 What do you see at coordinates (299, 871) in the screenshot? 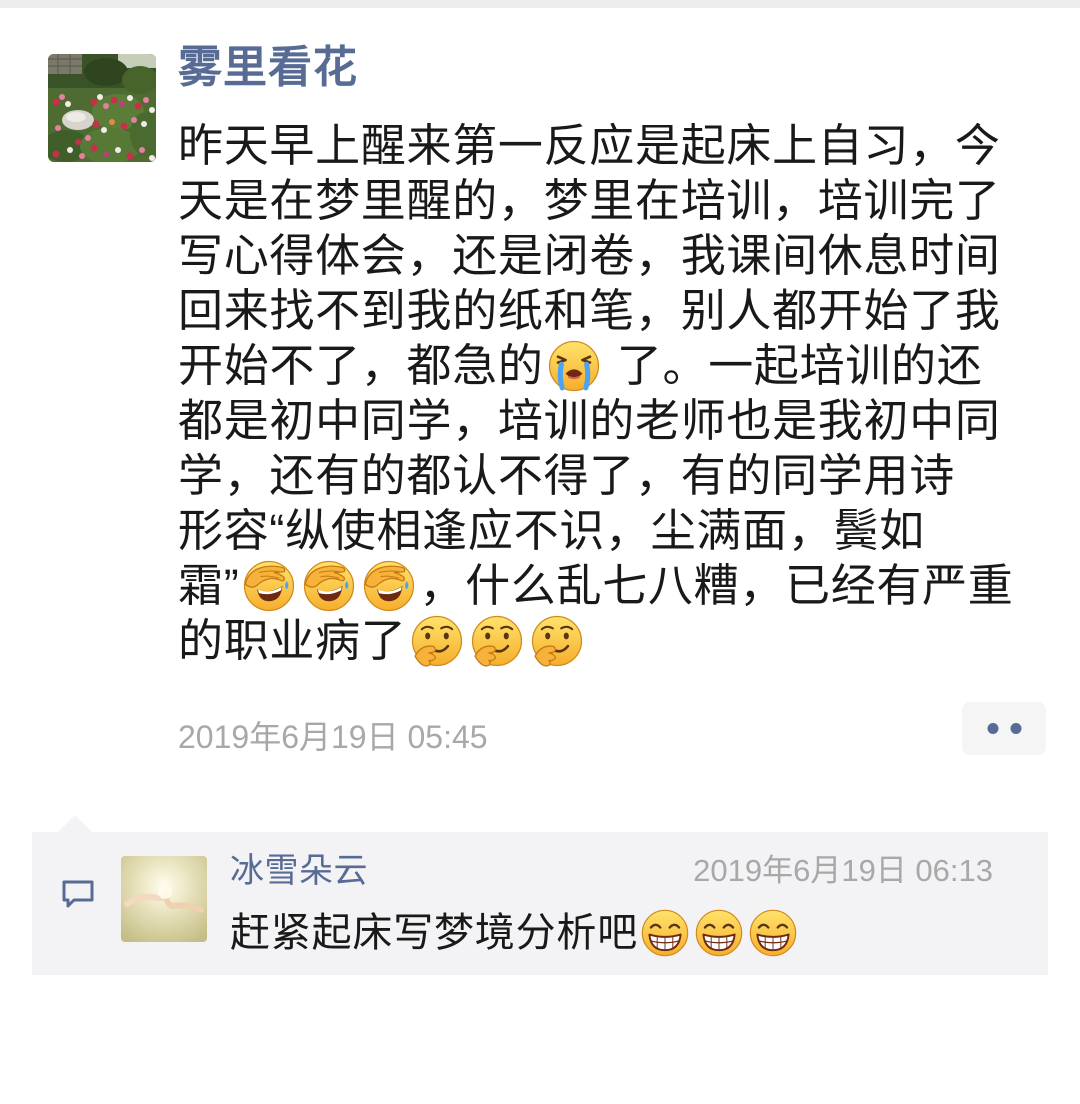
I see `commenter-name: 冰雪朵云` at bounding box center [299, 871].